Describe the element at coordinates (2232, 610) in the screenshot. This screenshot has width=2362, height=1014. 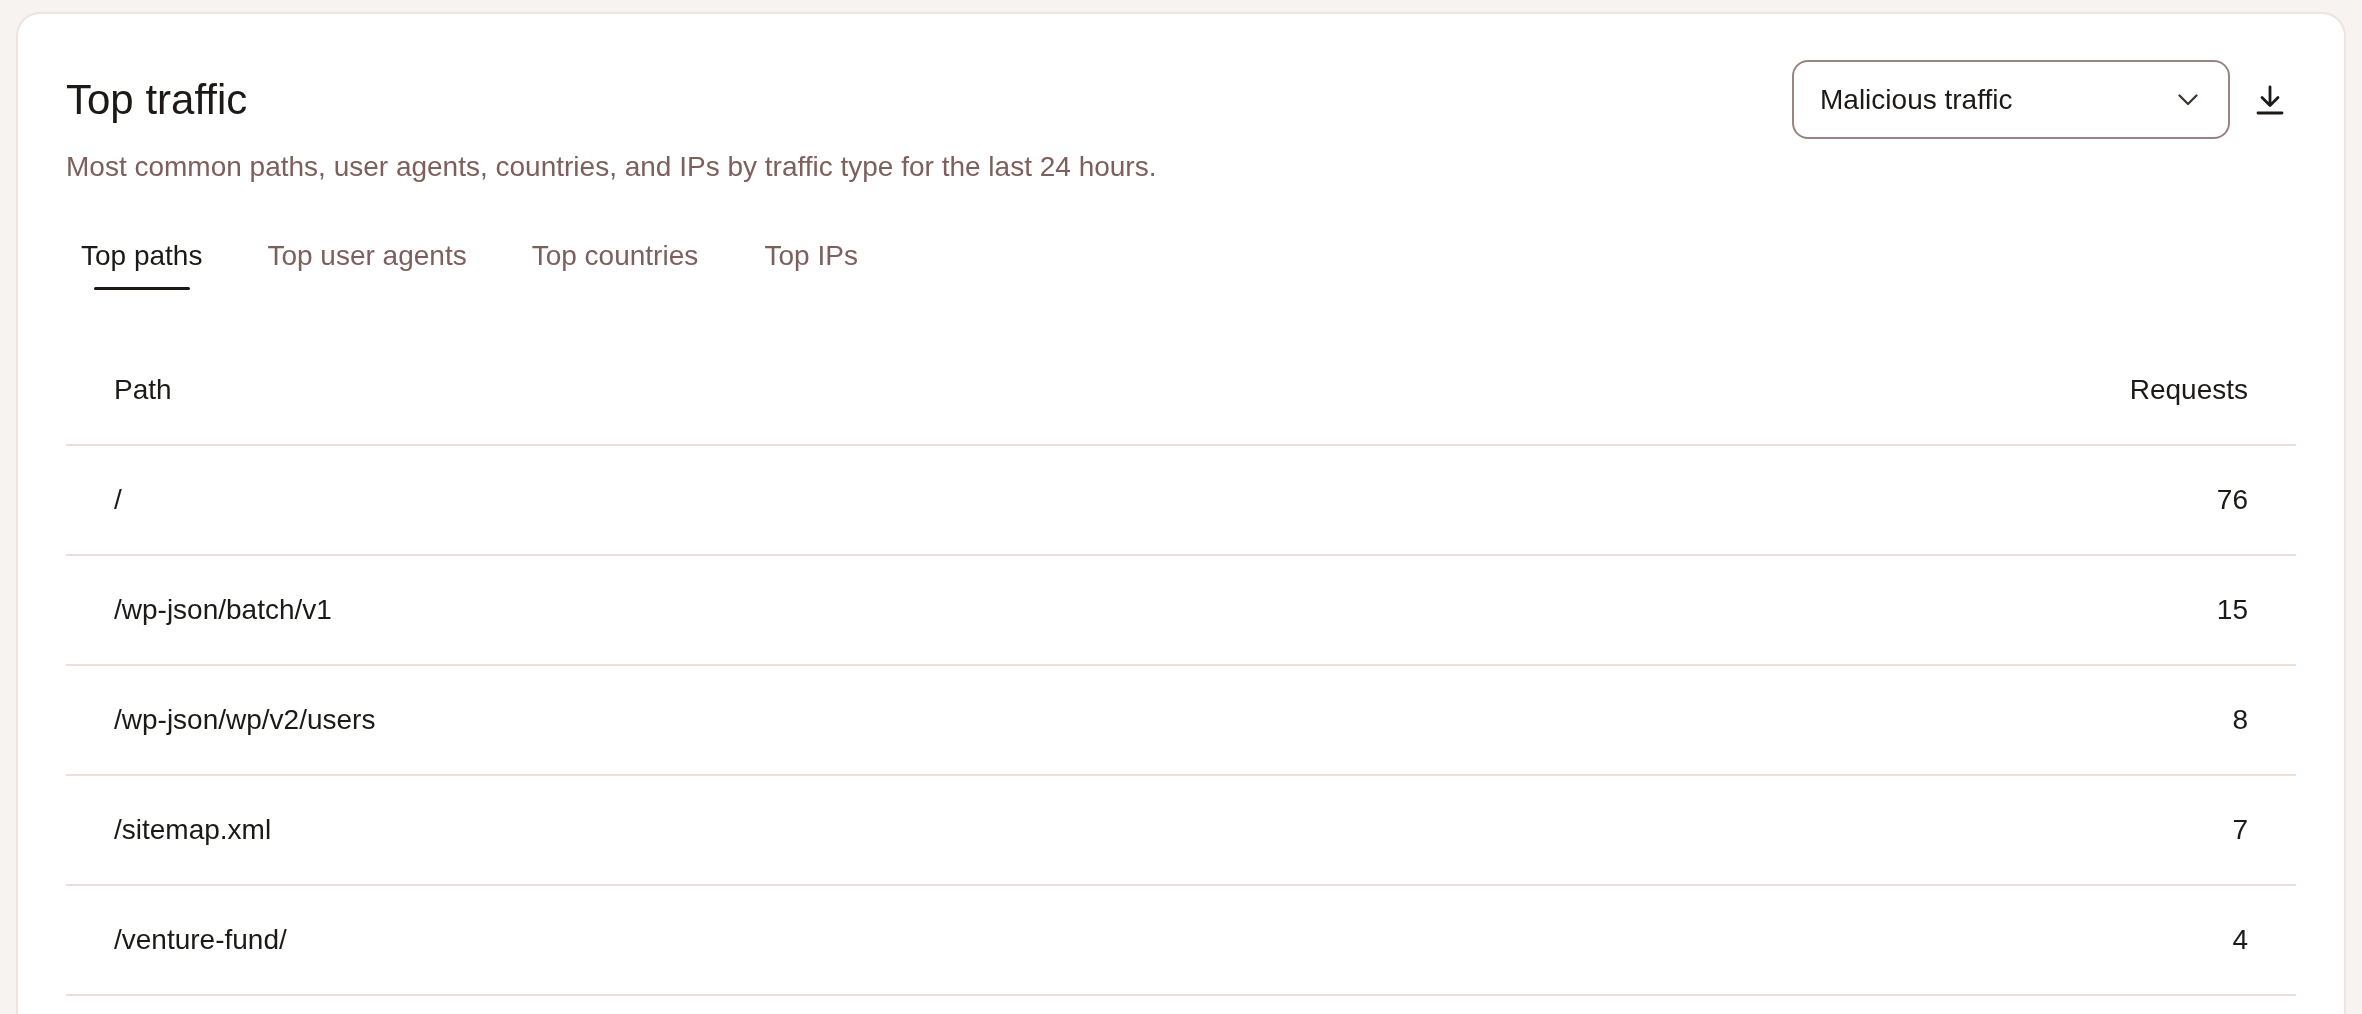
I see `table-cell-text: 15` at that location.